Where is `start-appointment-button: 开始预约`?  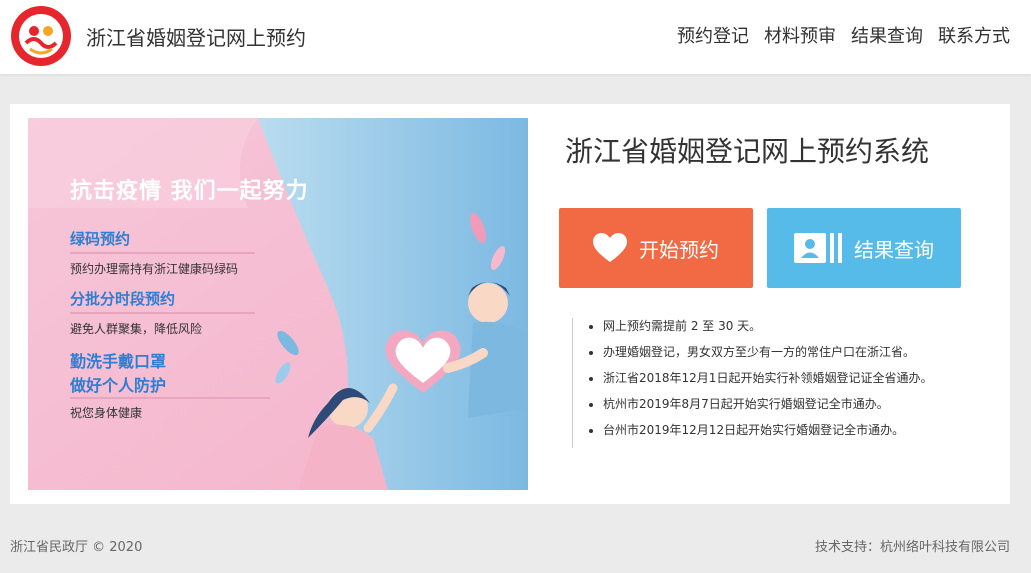 start-appointment-button: 开始预约 is located at coordinates (656, 248).